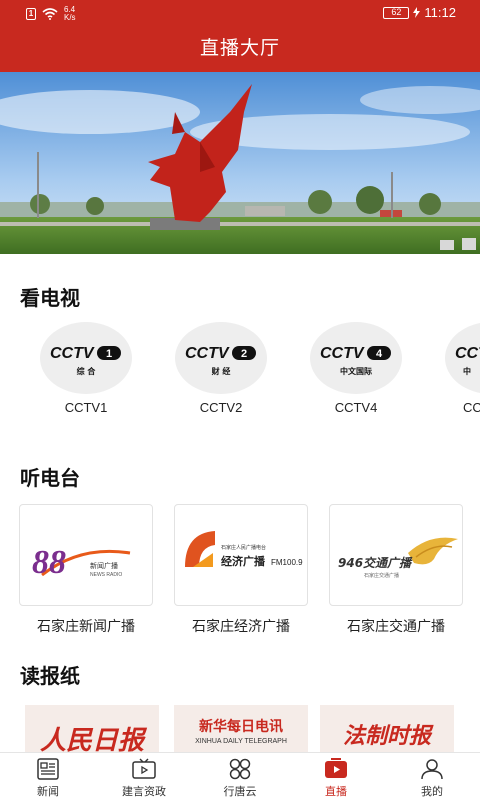 Image resolution: width=480 pixels, height=800 pixels. I want to click on svg-text: 2, so click(244, 354).